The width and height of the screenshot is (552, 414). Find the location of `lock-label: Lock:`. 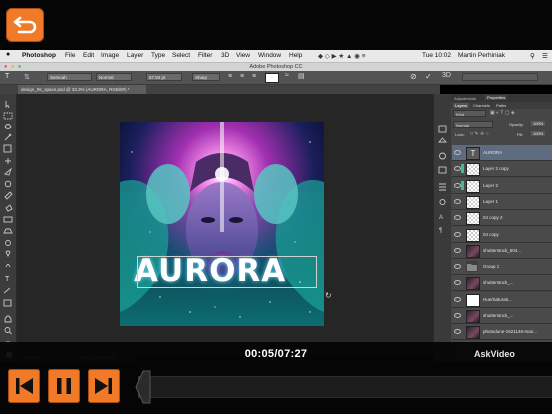

lock-label: Lock: is located at coordinates (460, 134).